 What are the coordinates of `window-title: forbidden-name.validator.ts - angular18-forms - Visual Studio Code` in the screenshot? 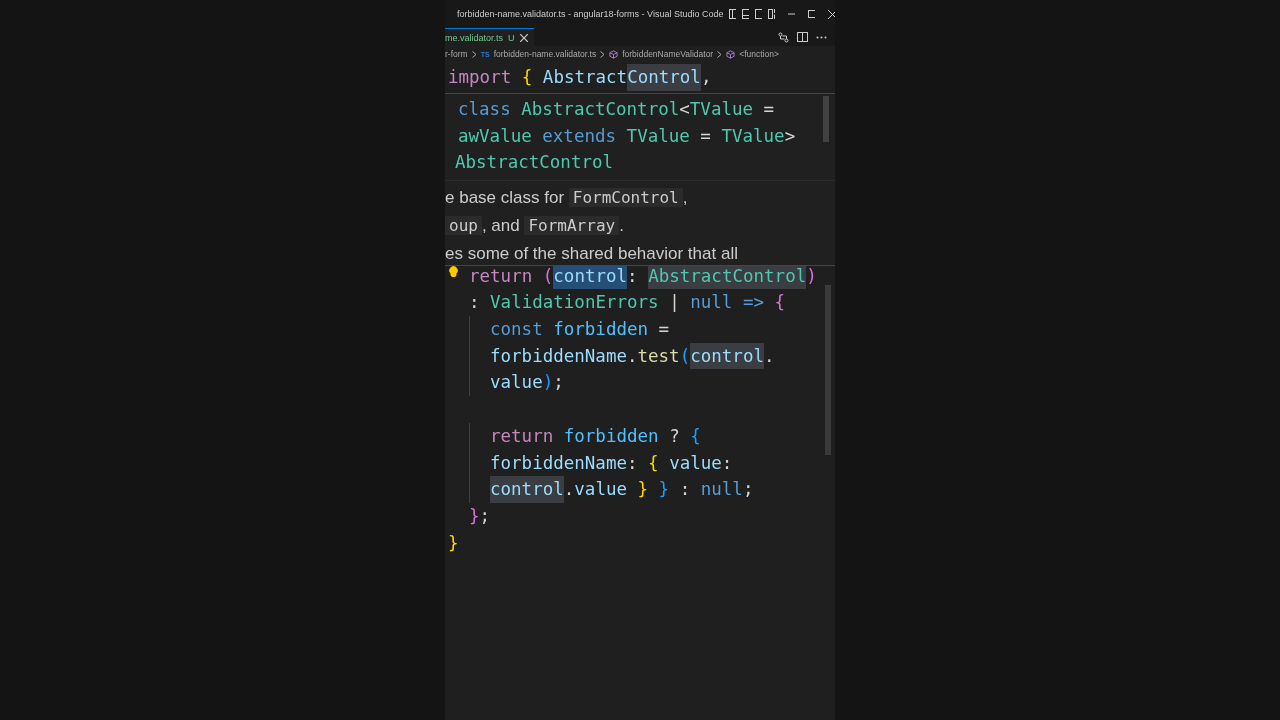 It's located at (590, 14).